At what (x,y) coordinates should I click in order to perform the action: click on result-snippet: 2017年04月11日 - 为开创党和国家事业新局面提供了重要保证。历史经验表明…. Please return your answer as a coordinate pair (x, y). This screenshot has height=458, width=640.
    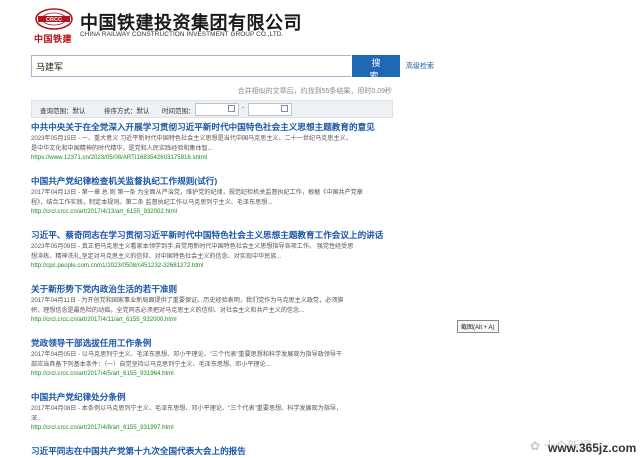
    Looking at the image, I should click on (187, 300).